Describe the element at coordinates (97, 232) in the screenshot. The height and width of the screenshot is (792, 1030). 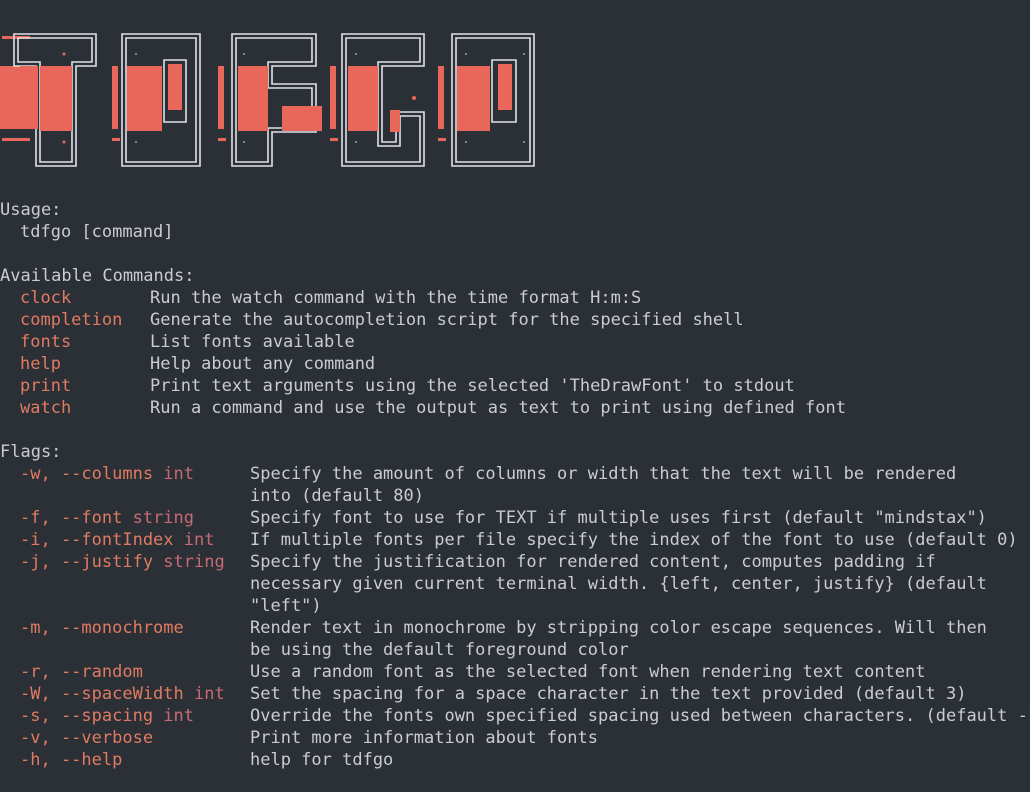
I see `usage-line: tdfgo [command]` at that location.